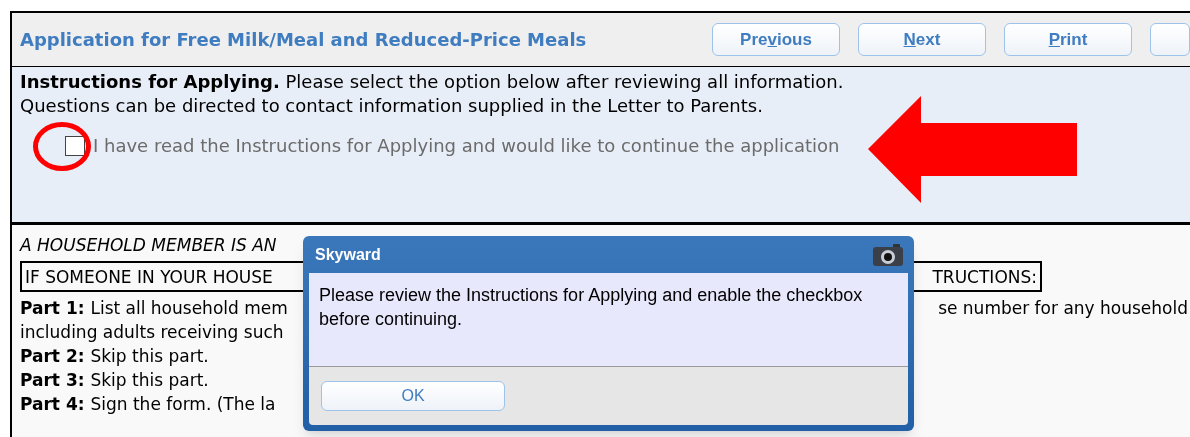 This screenshot has width=1190, height=437. What do you see at coordinates (1068, 39) in the screenshot?
I see `nav-button: Print` at bounding box center [1068, 39].